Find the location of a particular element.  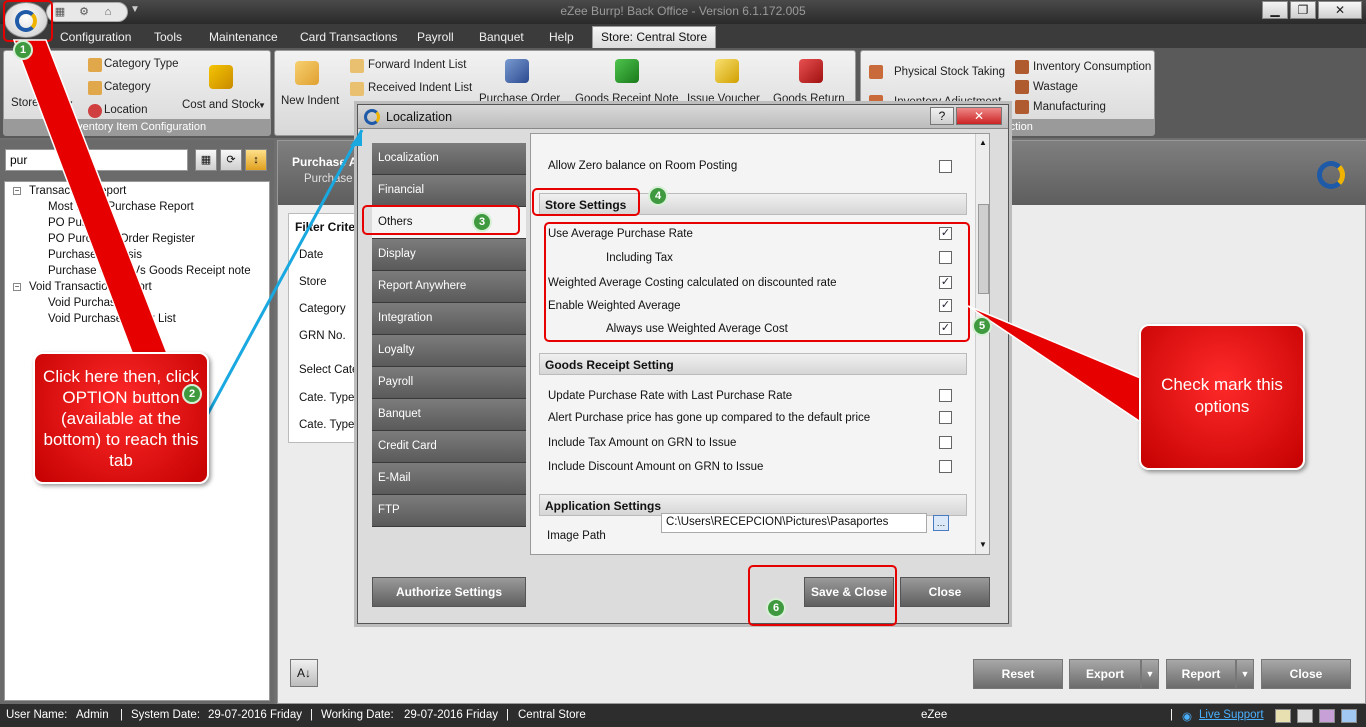

refresh-icon: ⟳ is located at coordinates (231, 160).